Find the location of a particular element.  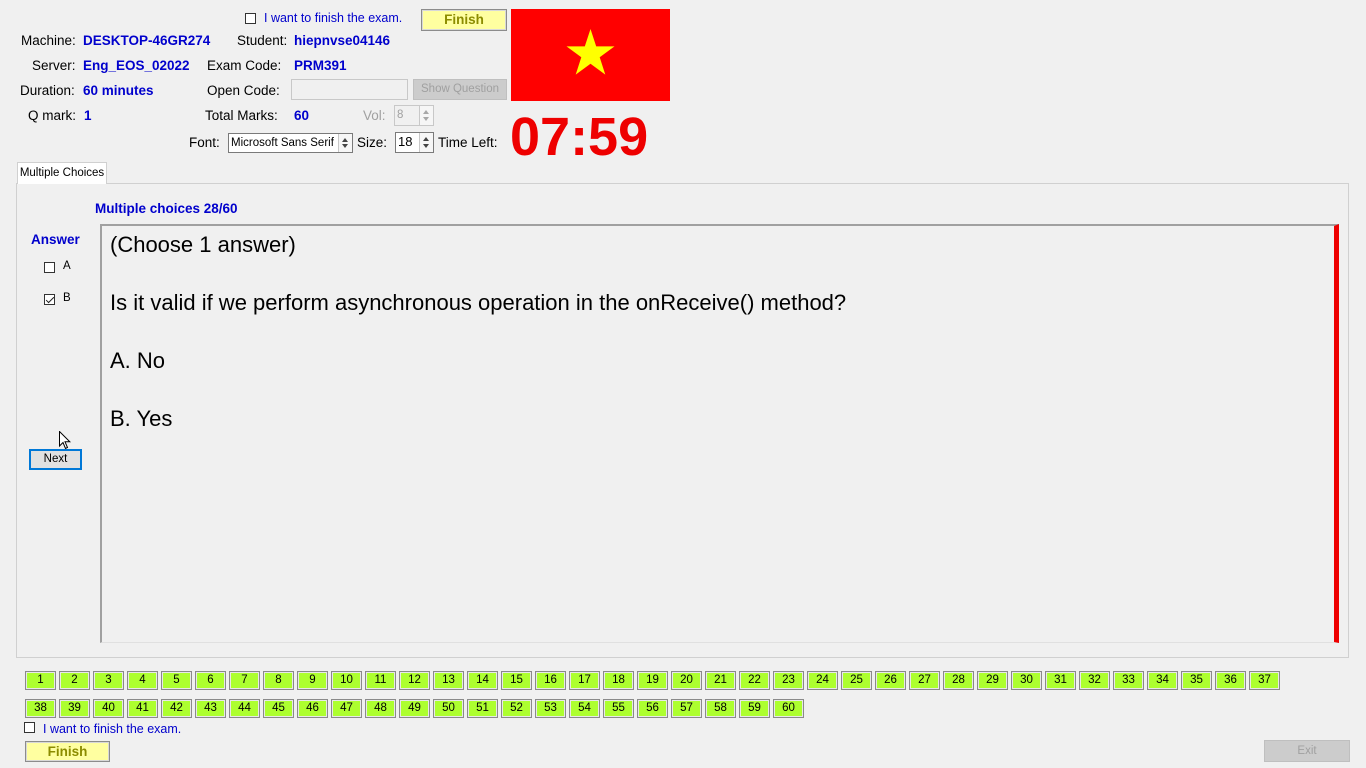

question-number-button: 37 is located at coordinates (1264, 680).